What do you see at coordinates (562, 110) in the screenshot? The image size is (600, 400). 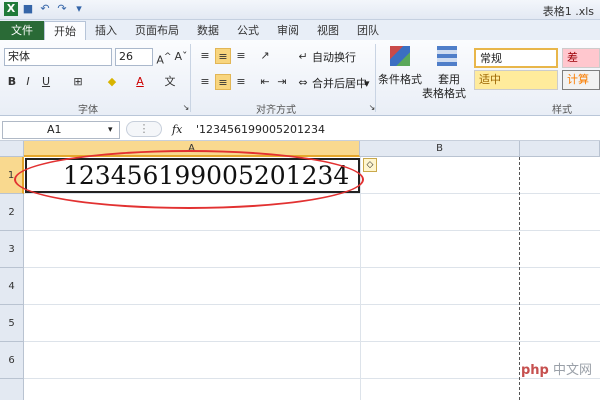 I see `group-label-styles: 样式` at bounding box center [562, 110].